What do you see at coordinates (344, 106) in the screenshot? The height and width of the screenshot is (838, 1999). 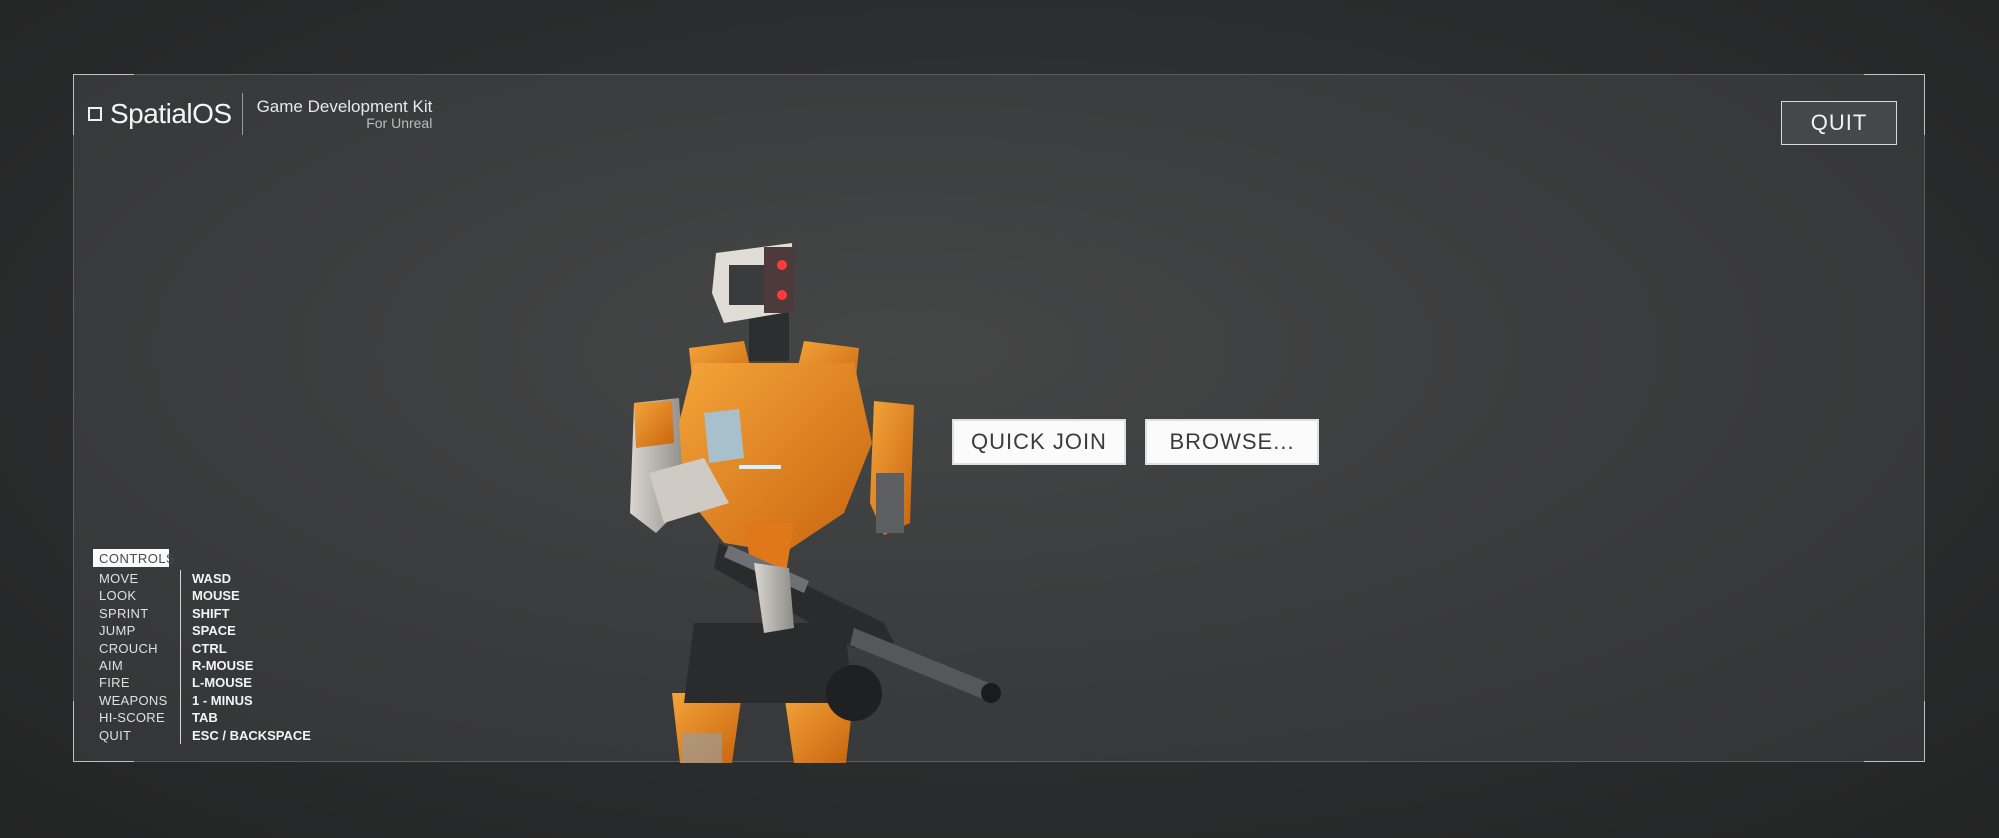 I see `kit-title: Game Development Kit` at bounding box center [344, 106].